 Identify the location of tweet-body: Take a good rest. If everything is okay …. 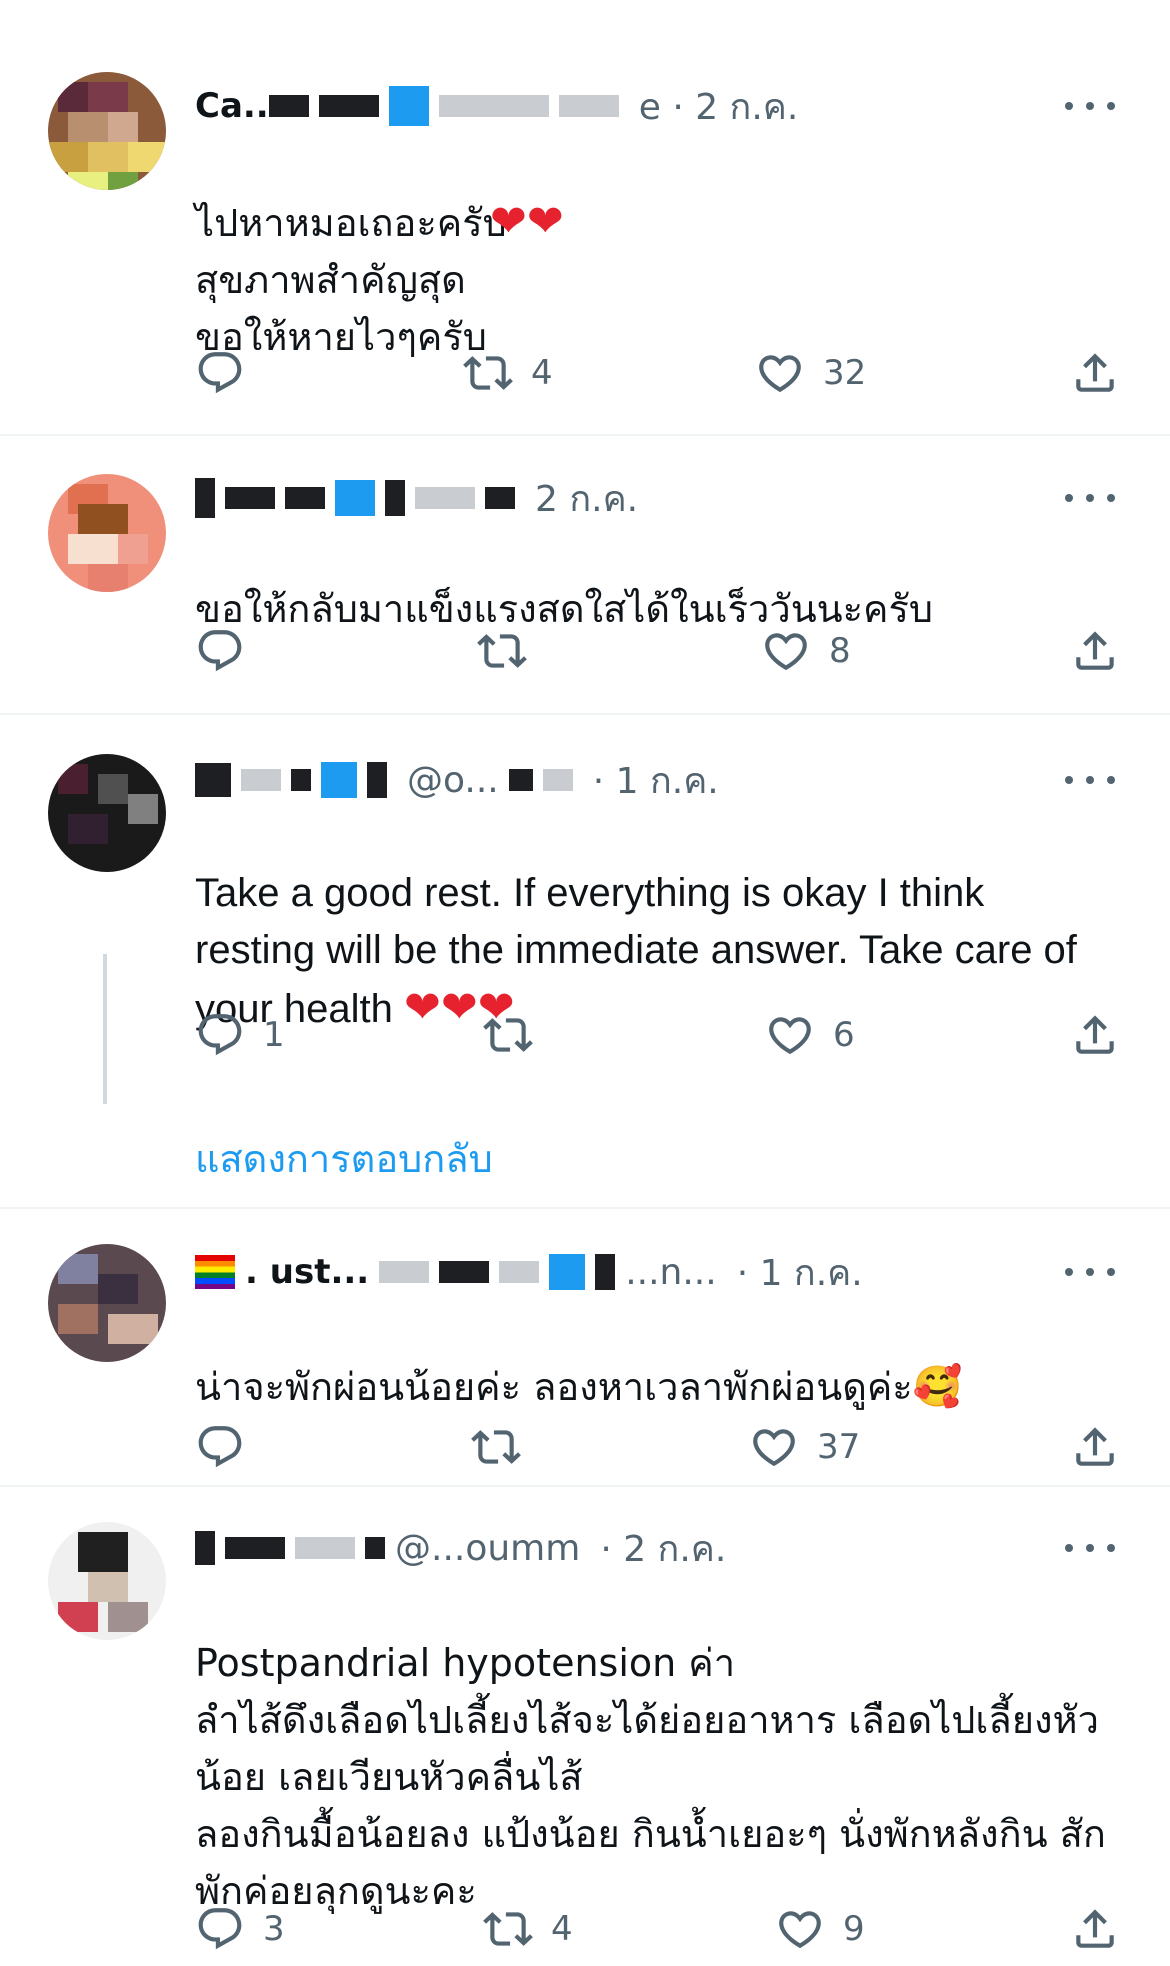
(636, 951).